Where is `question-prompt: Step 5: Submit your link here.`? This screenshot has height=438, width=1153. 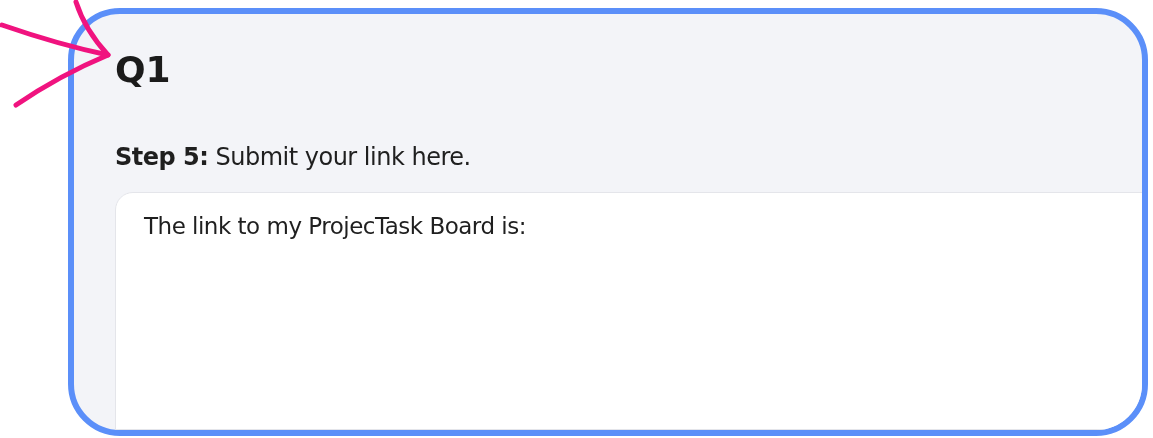 question-prompt: Step 5: Submit your link here. is located at coordinates (293, 157).